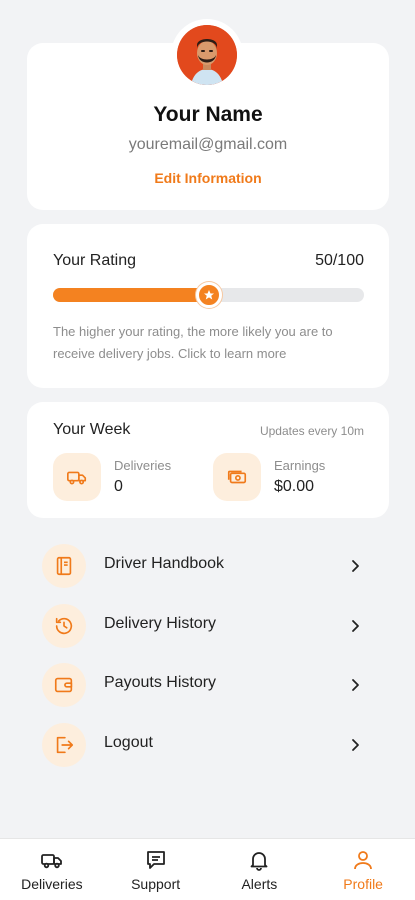 The image size is (415, 900). Describe the element at coordinates (52, 884) in the screenshot. I see `nav-label: Deliveries` at that location.